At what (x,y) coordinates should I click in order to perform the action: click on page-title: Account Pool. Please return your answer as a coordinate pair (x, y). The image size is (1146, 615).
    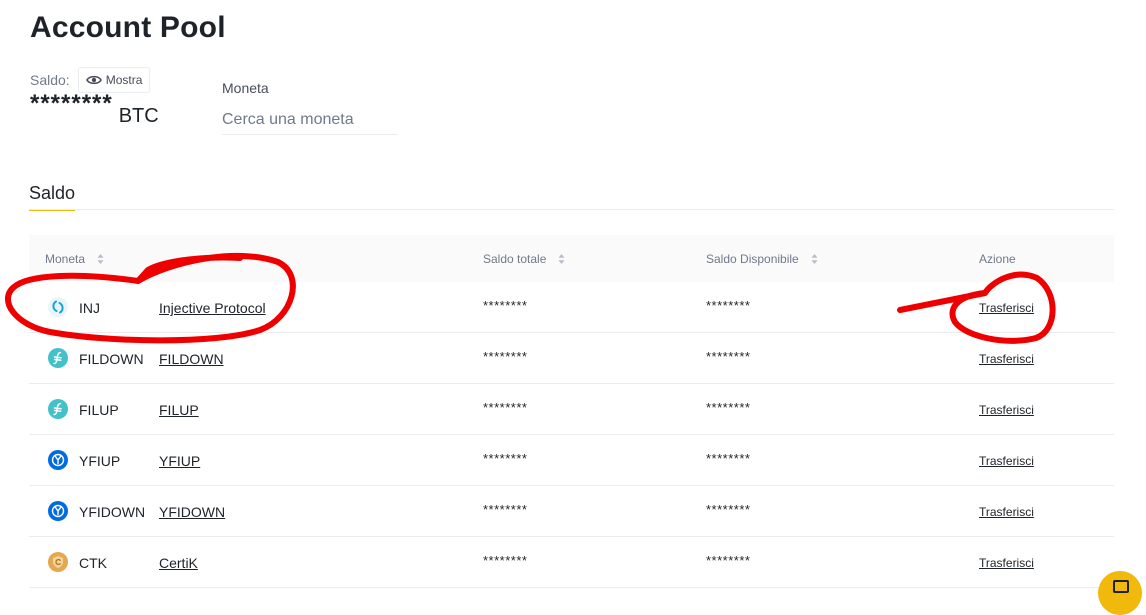
    Looking at the image, I should click on (128, 27).